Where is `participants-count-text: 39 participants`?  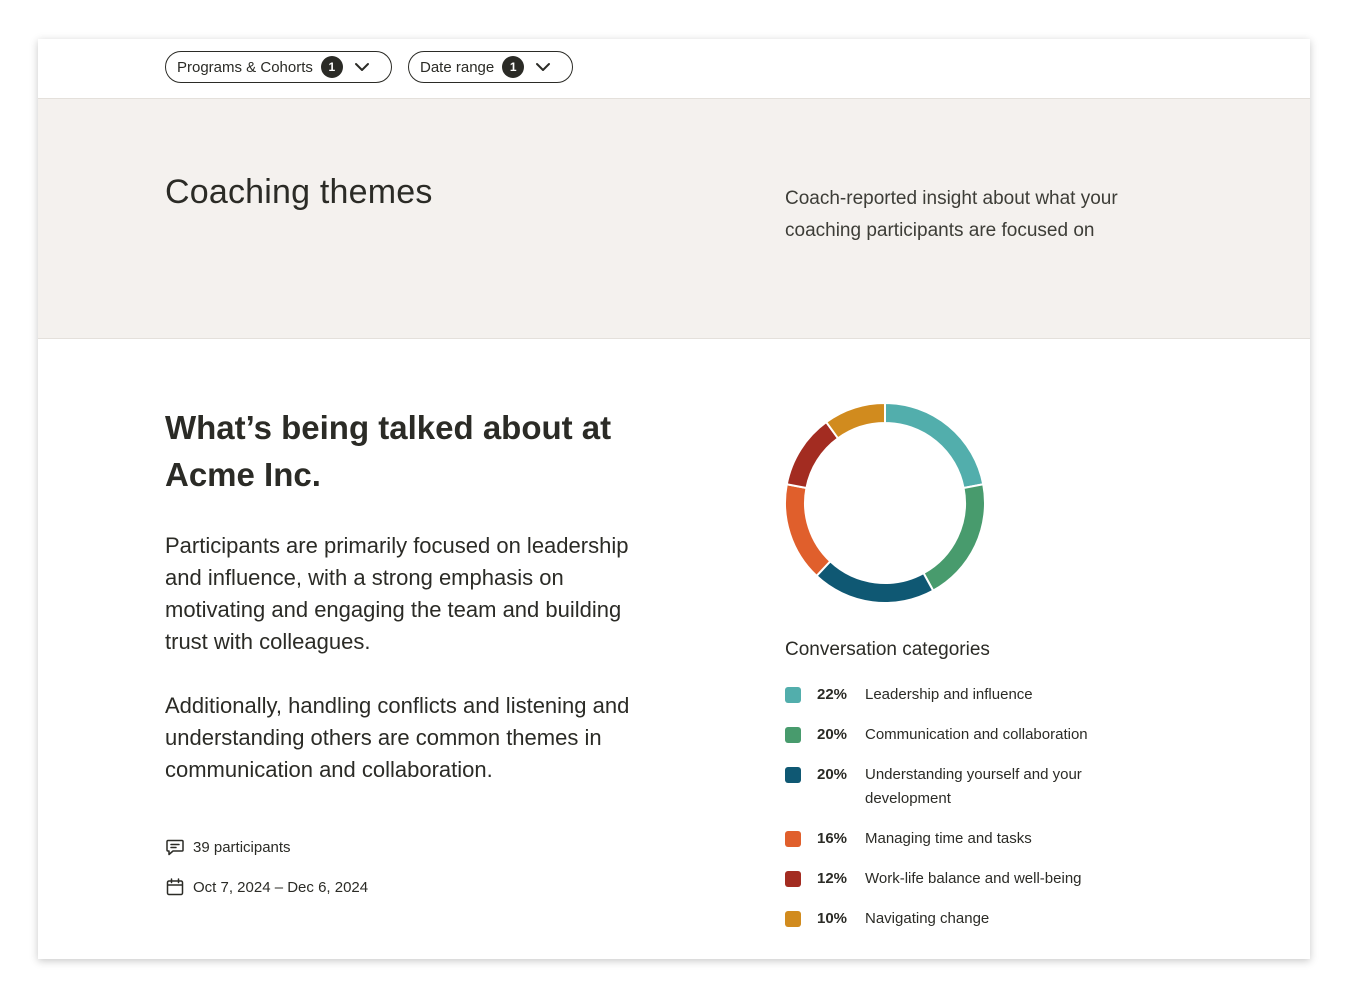
participants-count-text: 39 participants is located at coordinates (242, 847).